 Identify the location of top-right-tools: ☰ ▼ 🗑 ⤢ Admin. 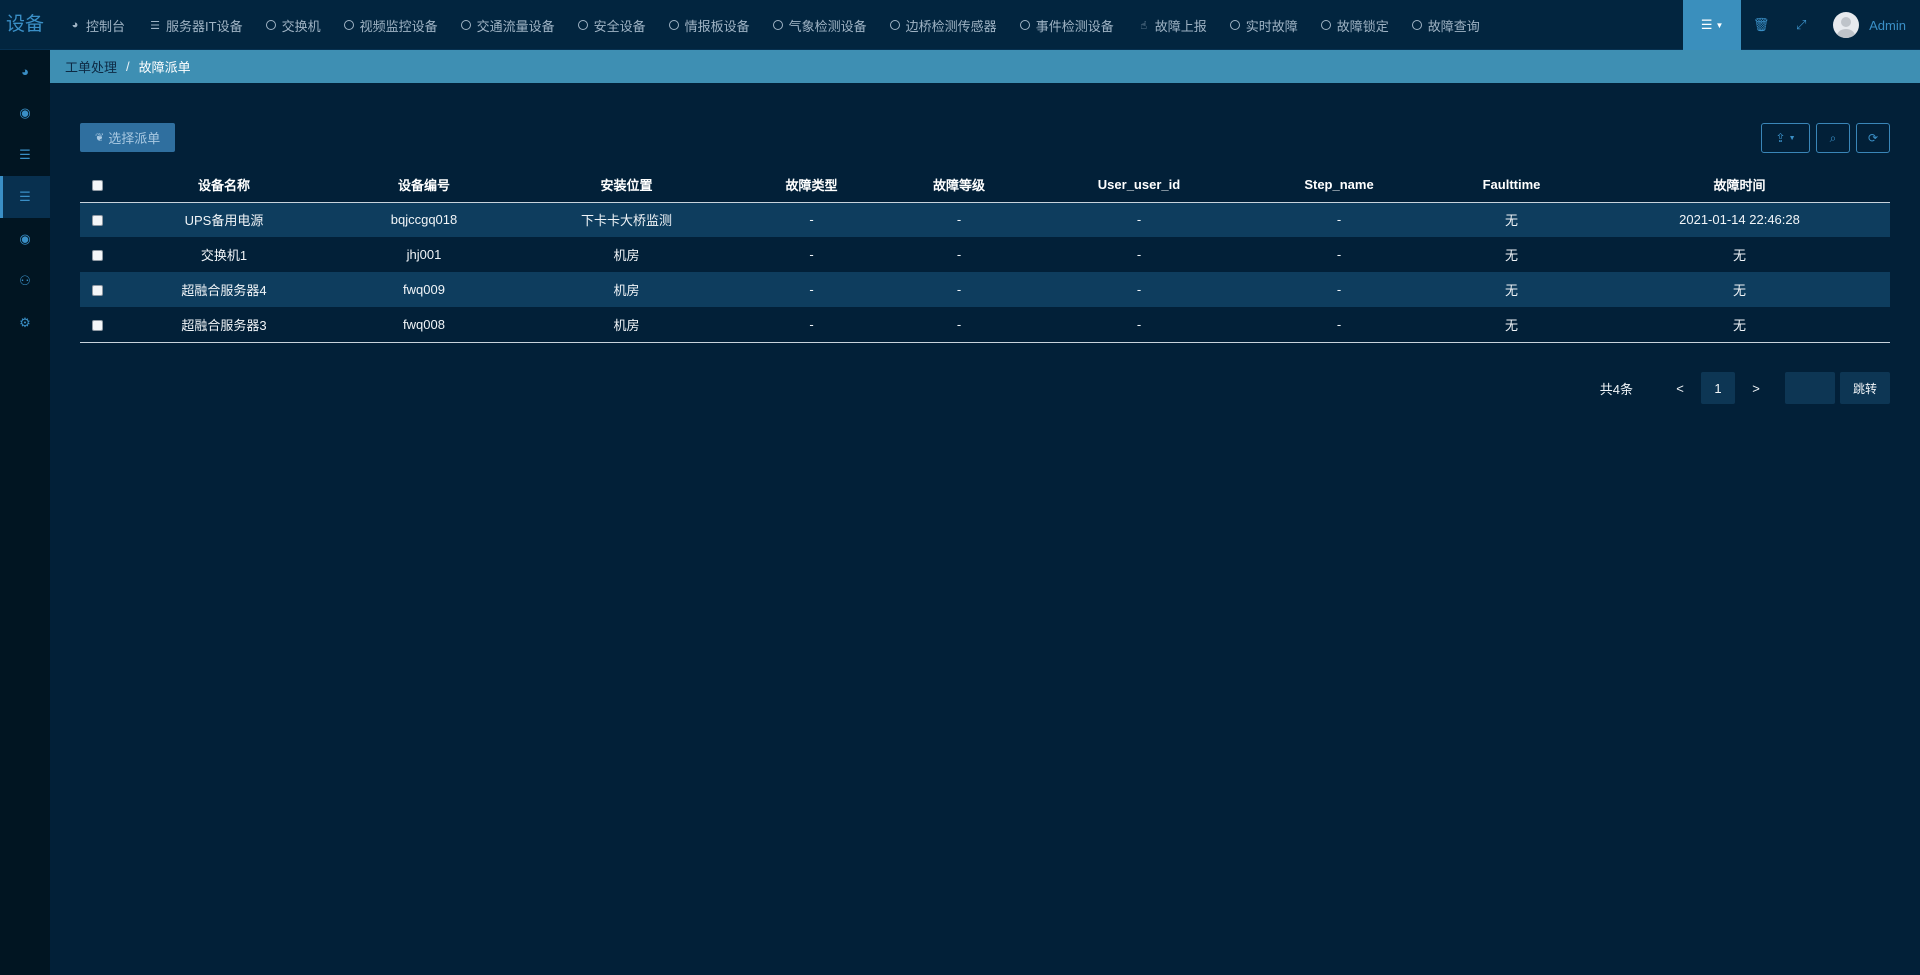
(1801, 25).